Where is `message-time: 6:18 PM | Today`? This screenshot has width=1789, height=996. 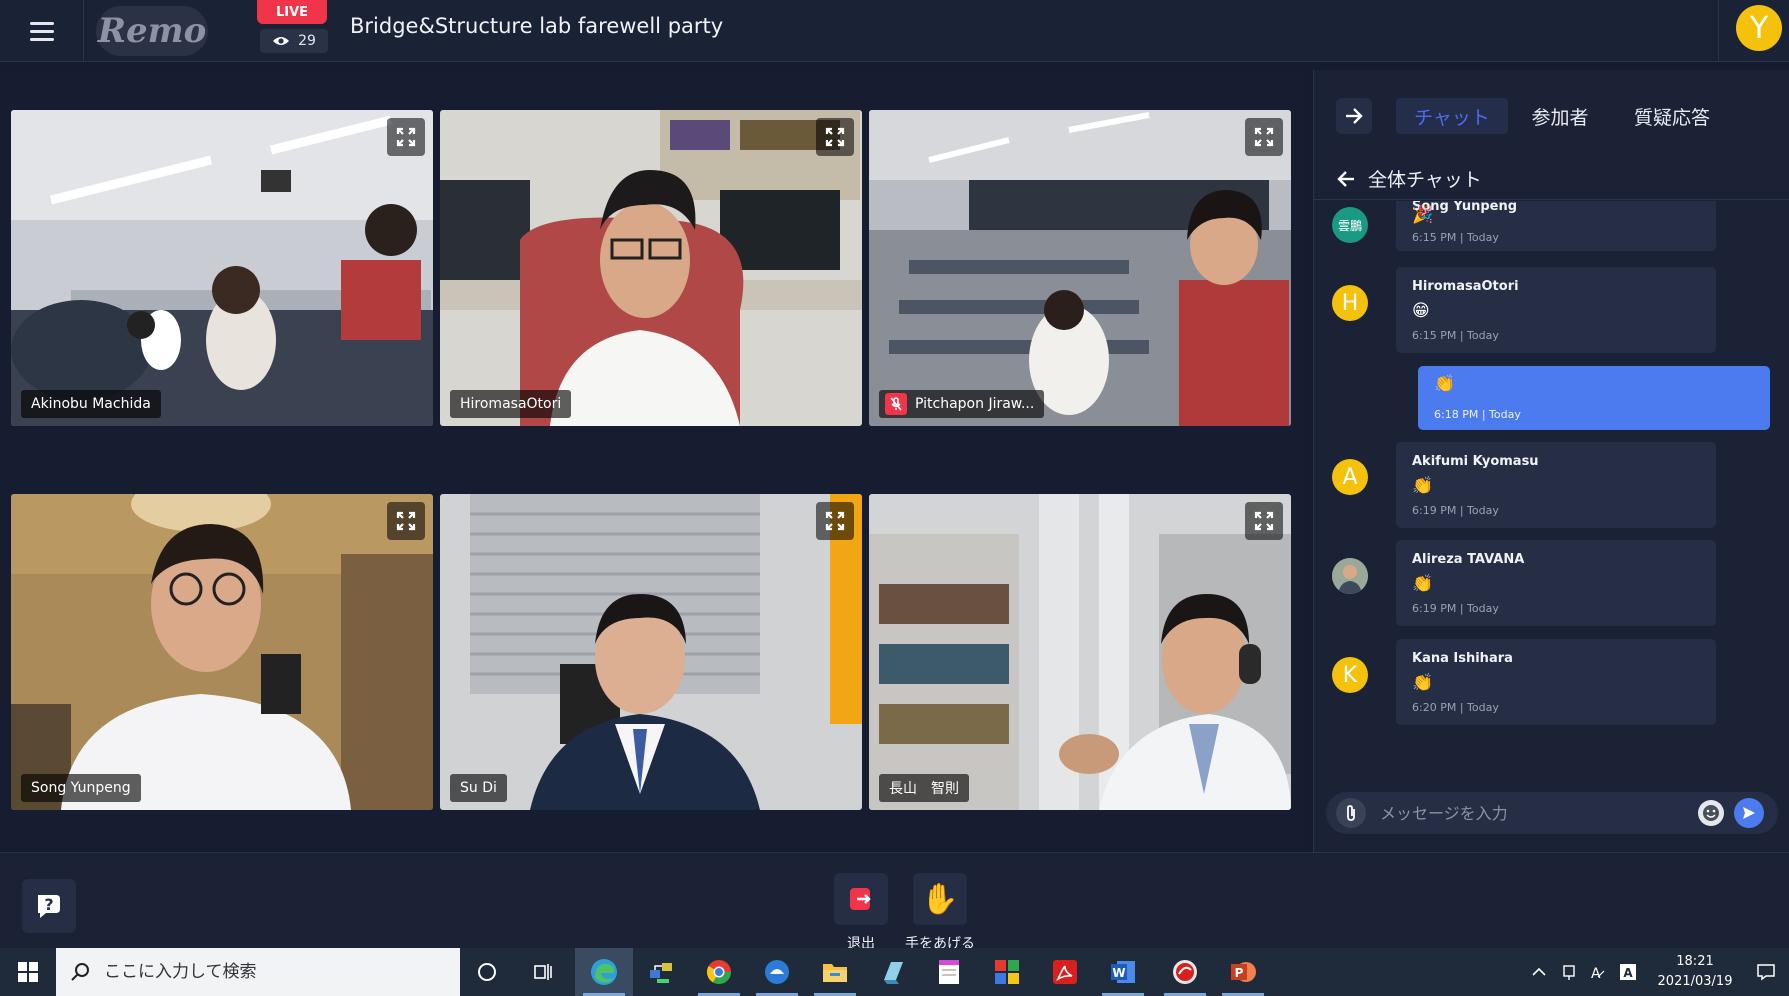 message-time: 6:18 PM | Today is located at coordinates (1477, 414).